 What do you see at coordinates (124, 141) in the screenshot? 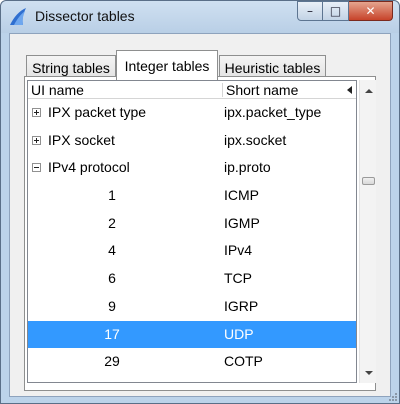
I see `ui-name-cell: IPX socket` at bounding box center [124, 141].